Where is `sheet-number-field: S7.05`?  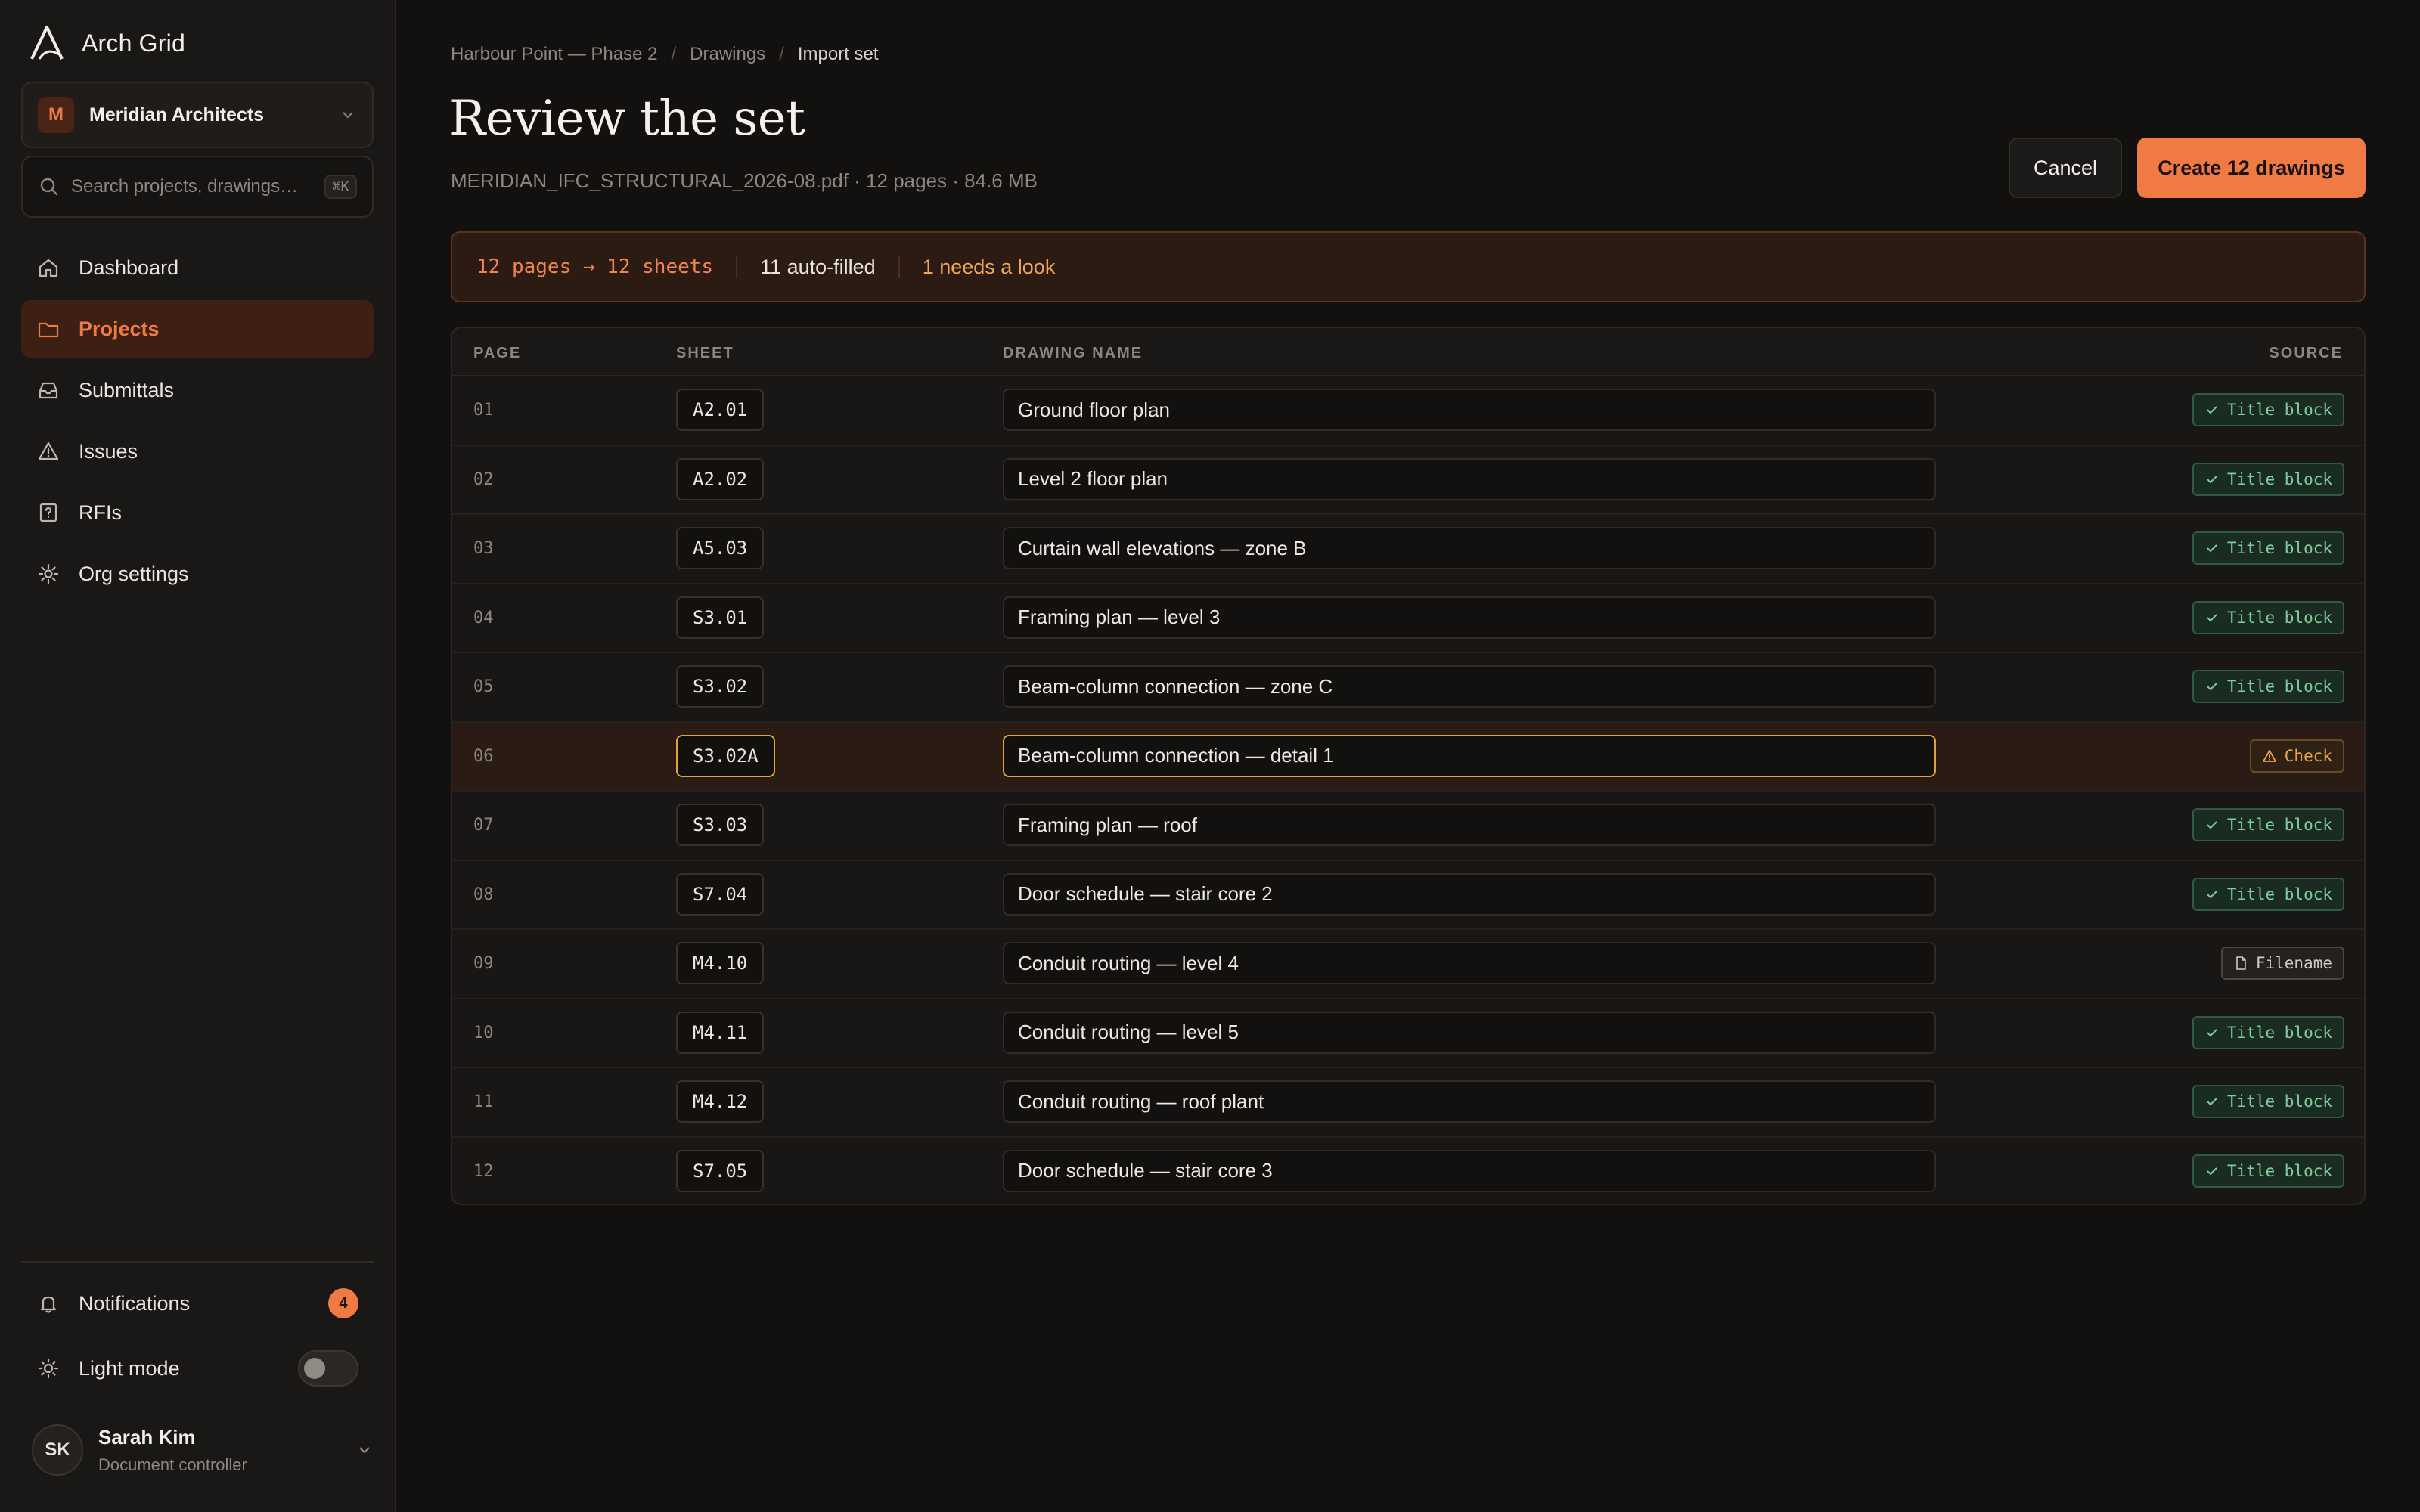 sheet-number-field: S7.05 is located at coordinates (720, 1170).